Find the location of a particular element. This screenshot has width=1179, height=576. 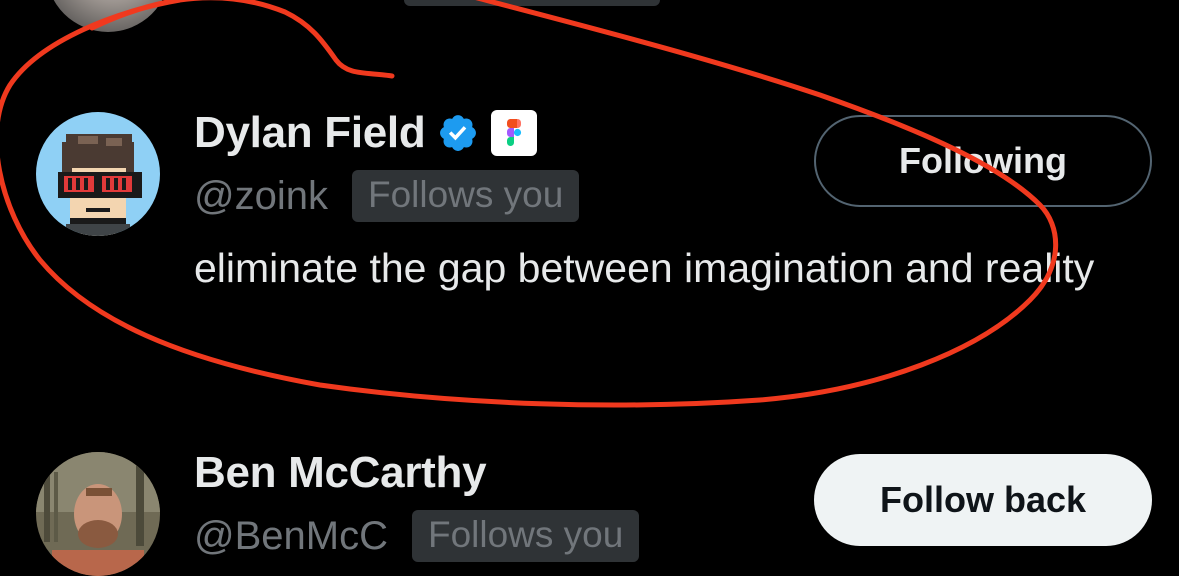

display-name: Ben McCarthy is located at coordinates (340, 473).